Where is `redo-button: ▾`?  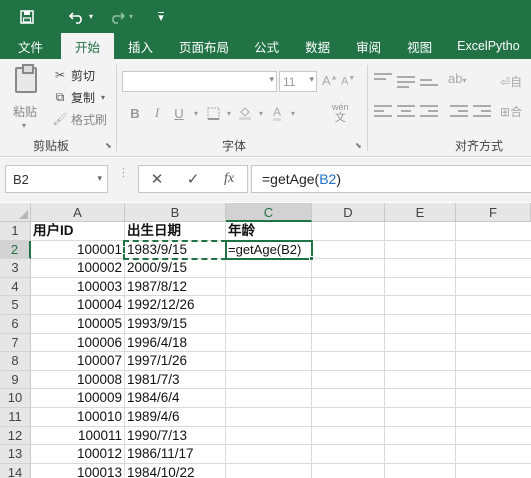 redo-button: ▾ is located at coordinates (121, 16).